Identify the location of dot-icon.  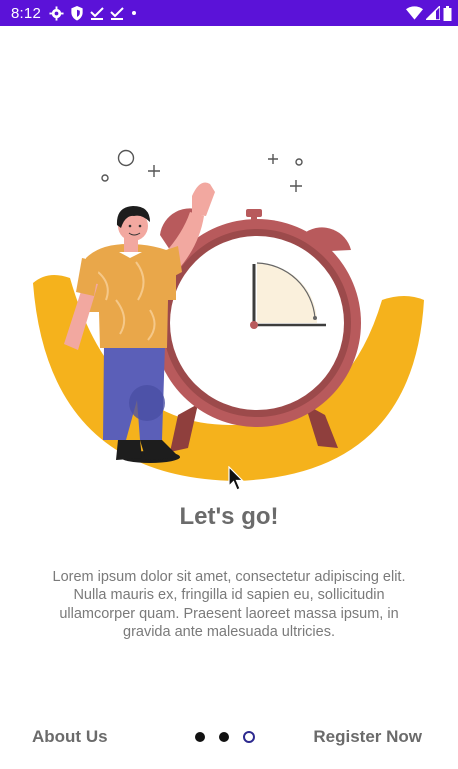
(134, 13).